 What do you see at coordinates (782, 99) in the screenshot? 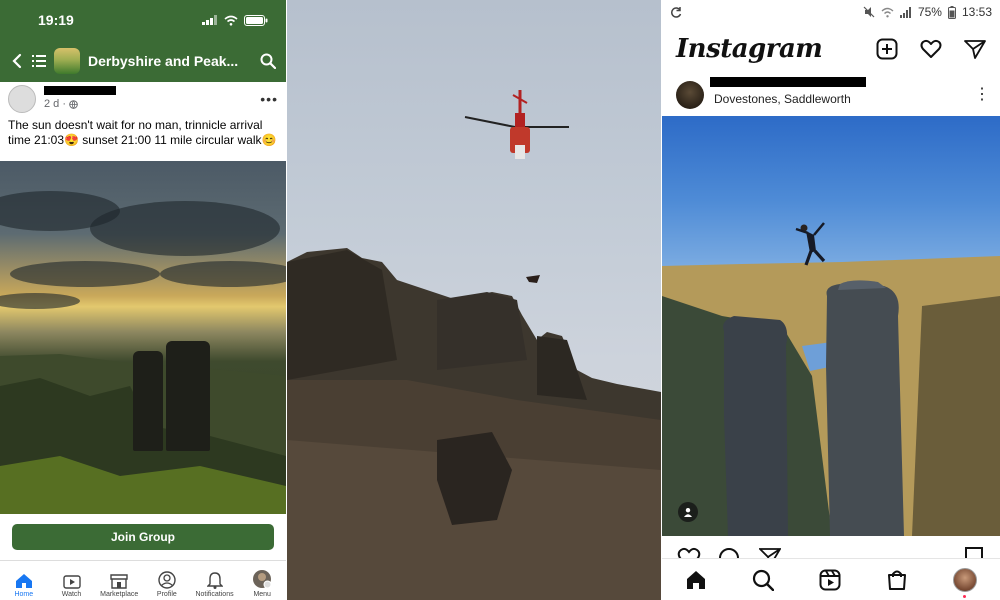
I see `post-location: Dovestones, Saddleworth` at bounding box center [782, 99].